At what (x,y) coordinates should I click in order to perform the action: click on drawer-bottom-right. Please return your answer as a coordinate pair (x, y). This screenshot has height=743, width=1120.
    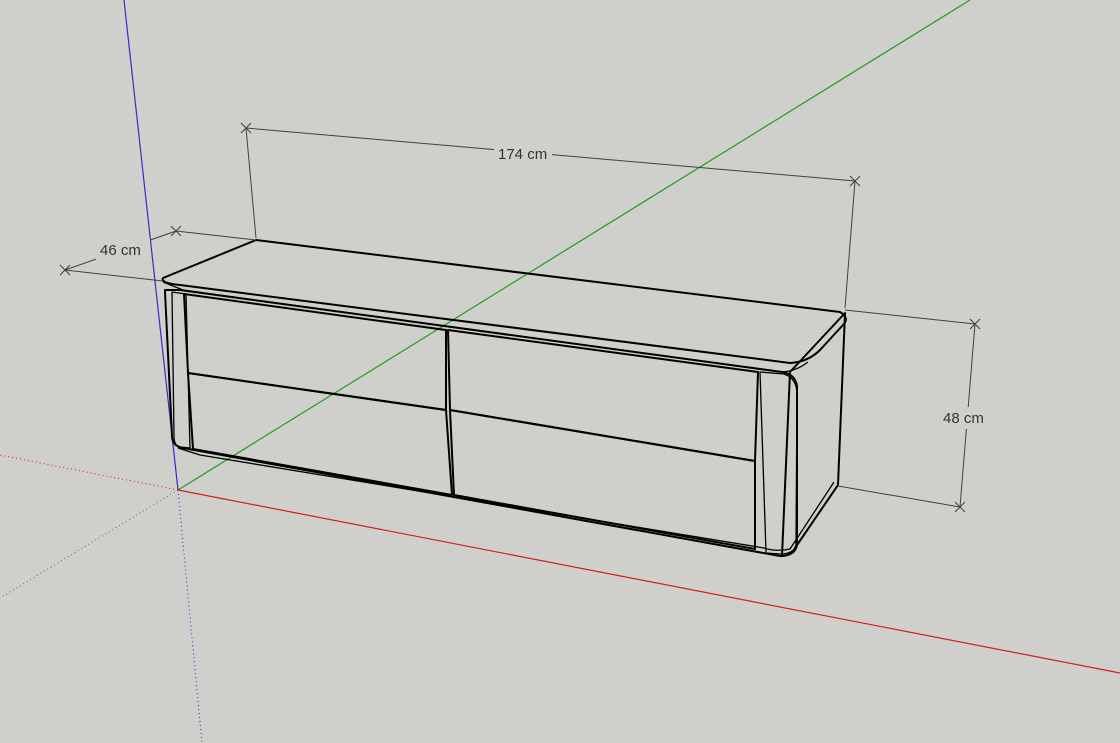
    Looking at the image, I should click on (602, 479).